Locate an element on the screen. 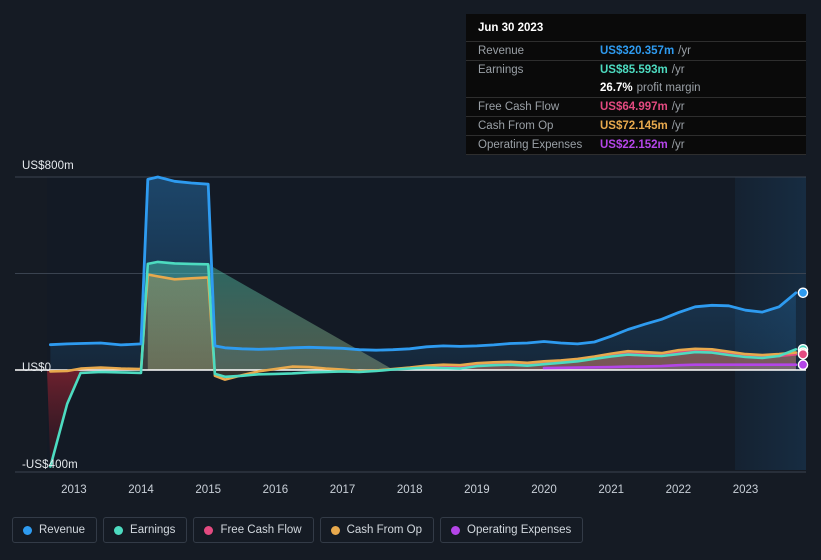 The image size is (821, 560). legend-item-label: Cash From Op is located at coordinates (384, 530).